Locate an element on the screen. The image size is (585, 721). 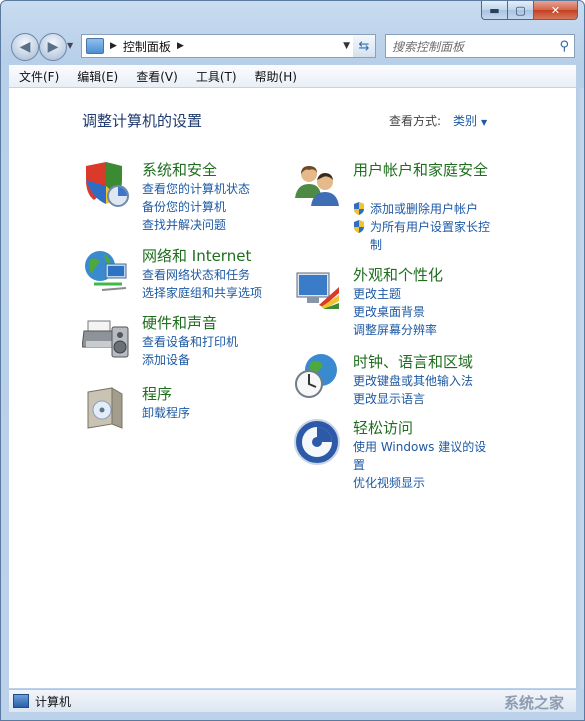
printer-speaker-icon is located at coordinates (106, 337).